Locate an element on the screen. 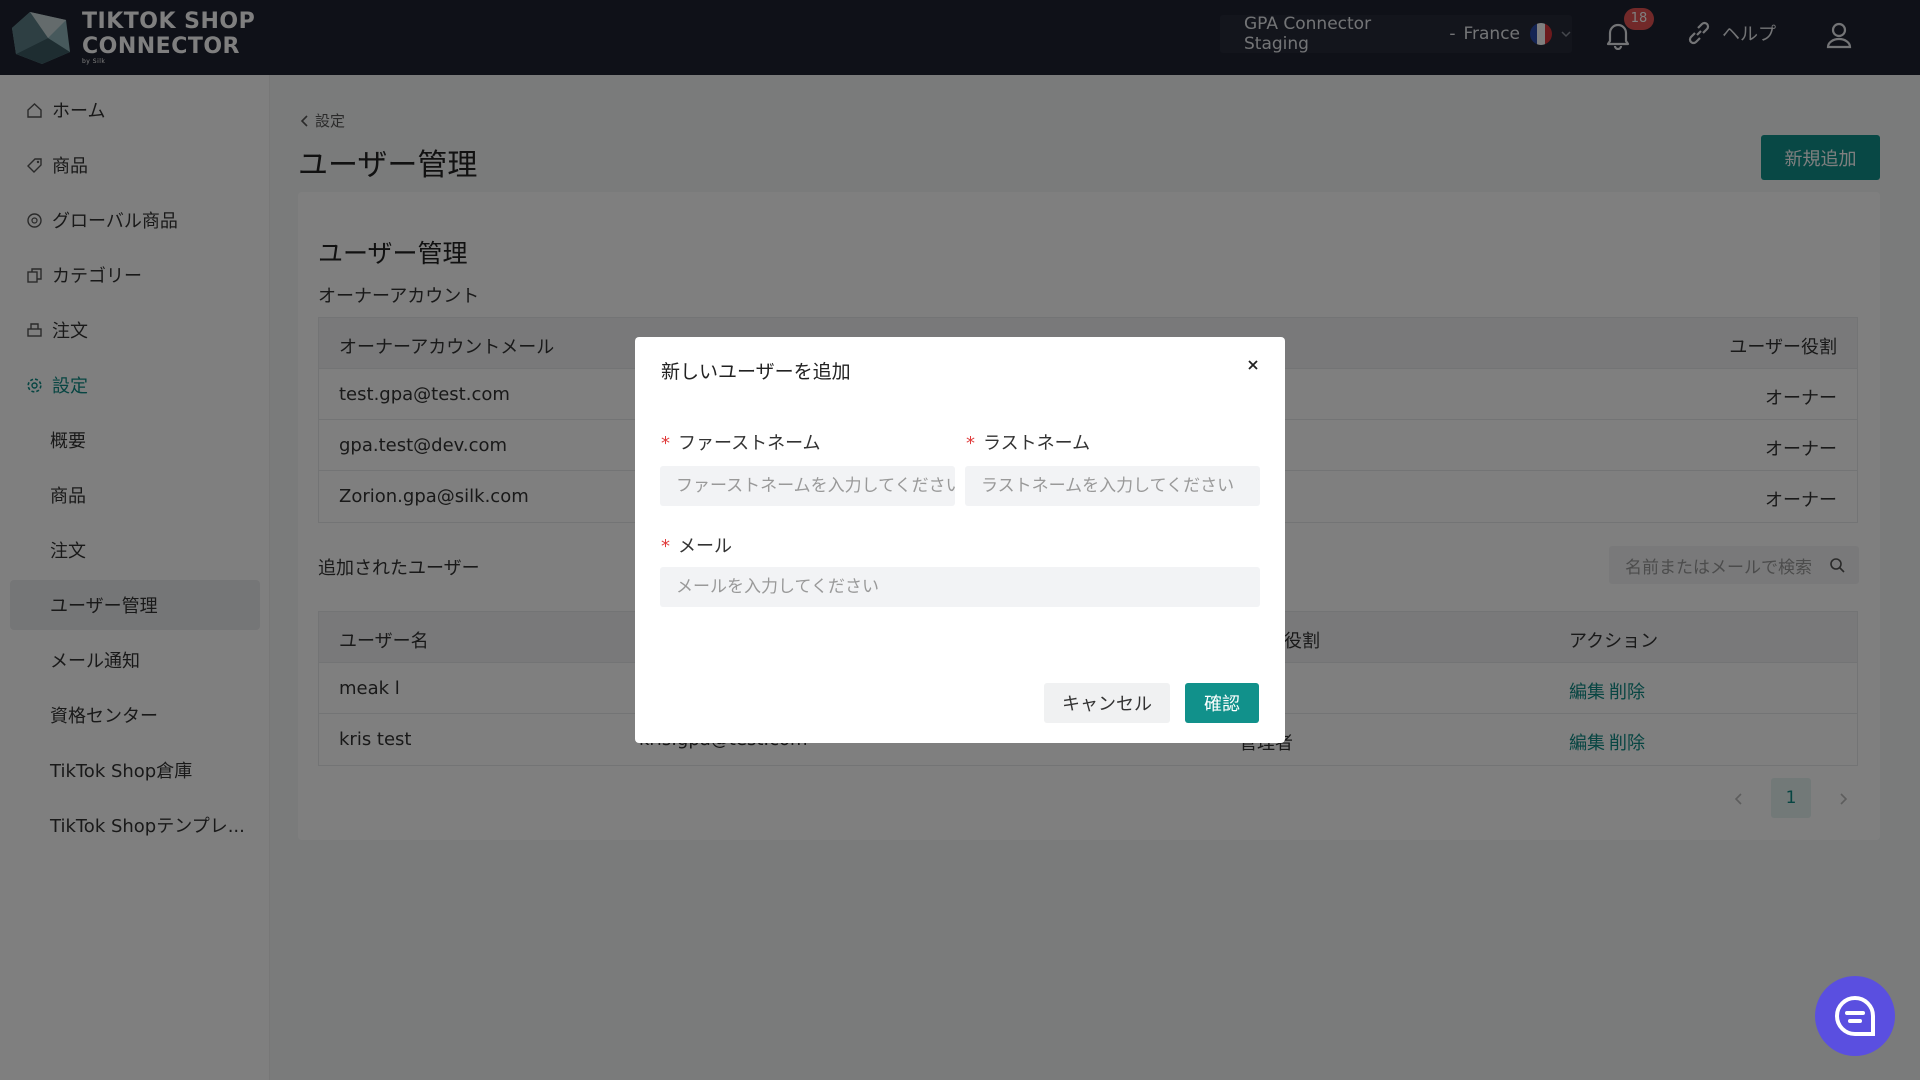 The image size is (1920, 1080). first-name-label: * ファーストネーム is located at coordinates (741, 442).